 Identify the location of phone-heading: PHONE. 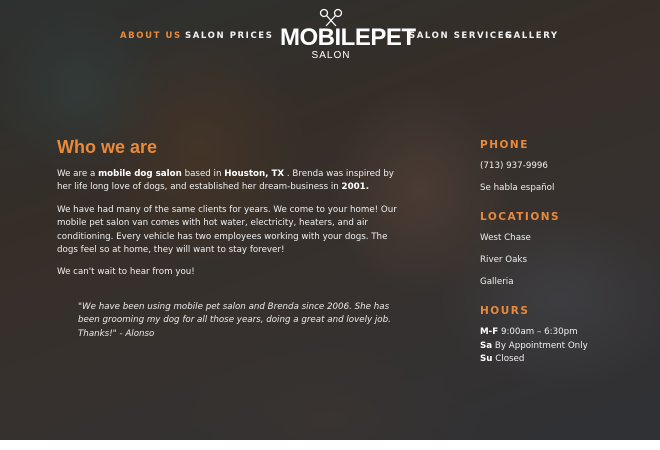
(504, 145).